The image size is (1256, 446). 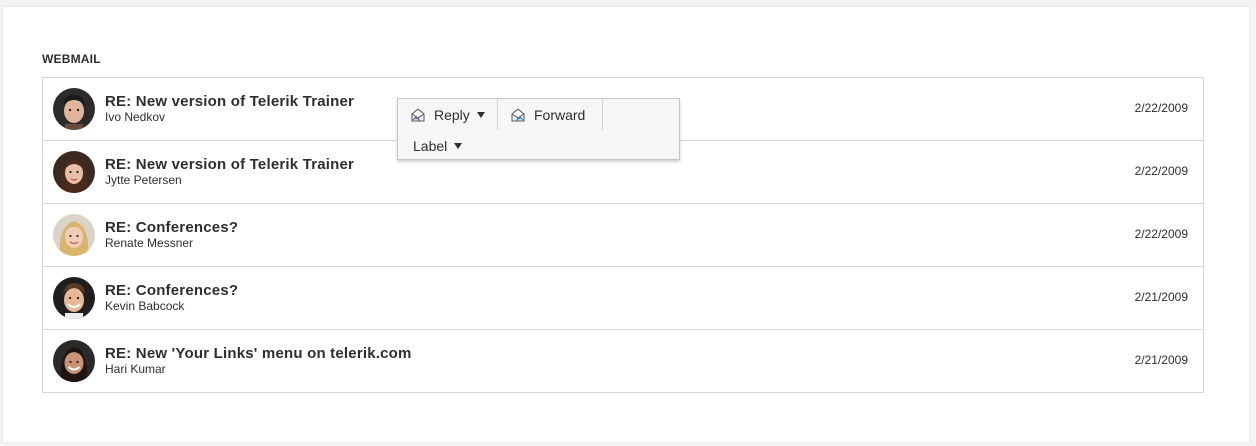 I want to click on label-button: Label, so click(x=438, y=145).